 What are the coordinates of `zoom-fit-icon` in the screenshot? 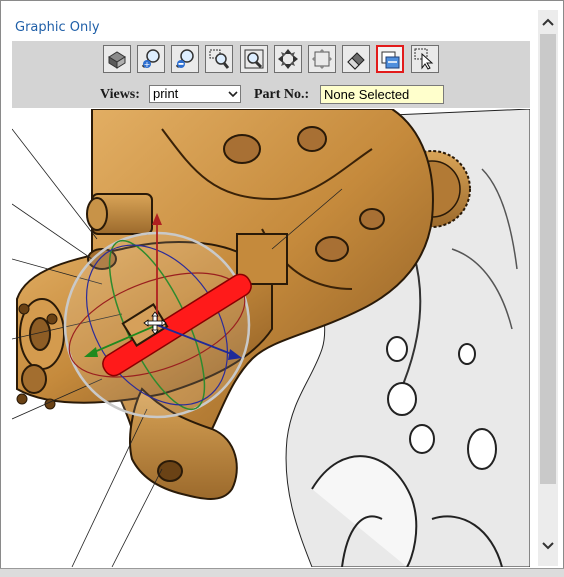 It's located at (254, 59).